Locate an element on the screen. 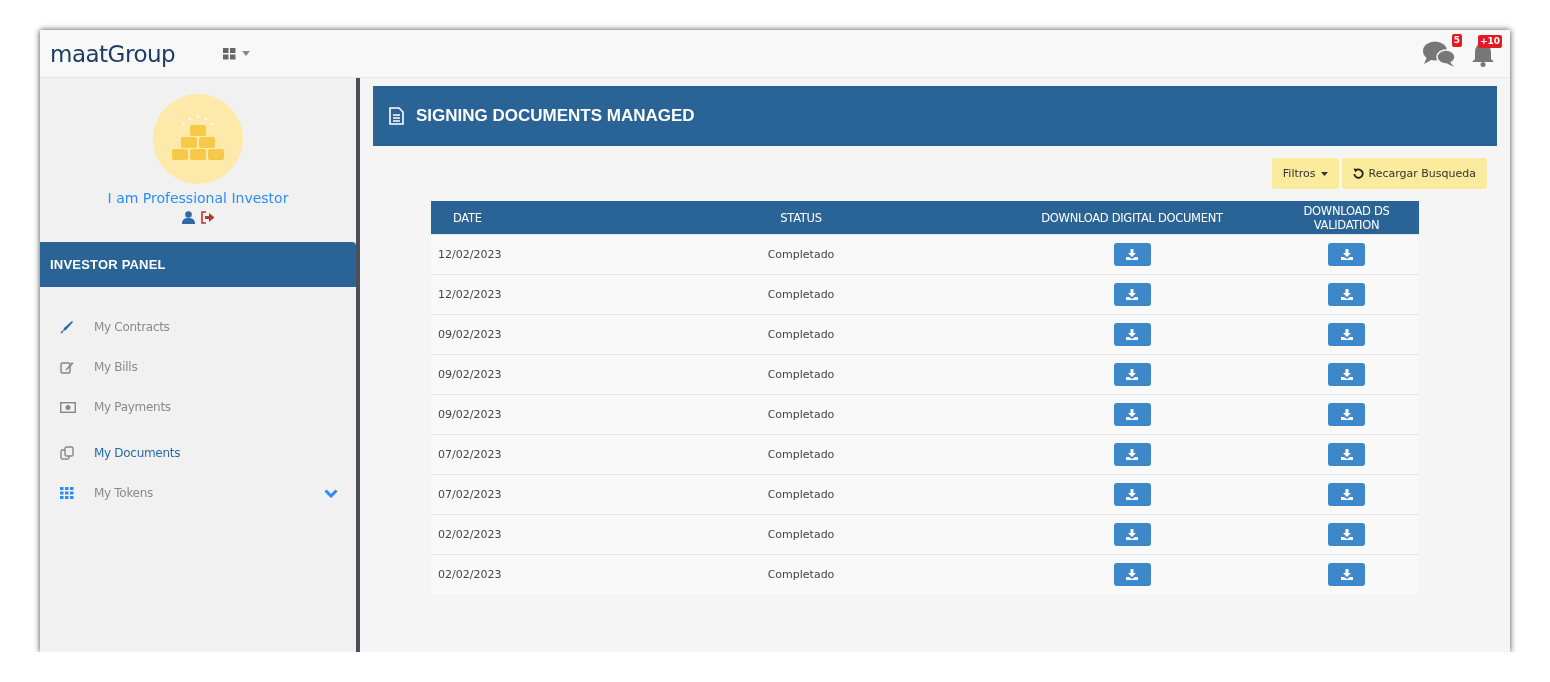 The height and width of the screenshot is (682, 1550). menu-item: My Tokens is located at coordinates (198, 493).